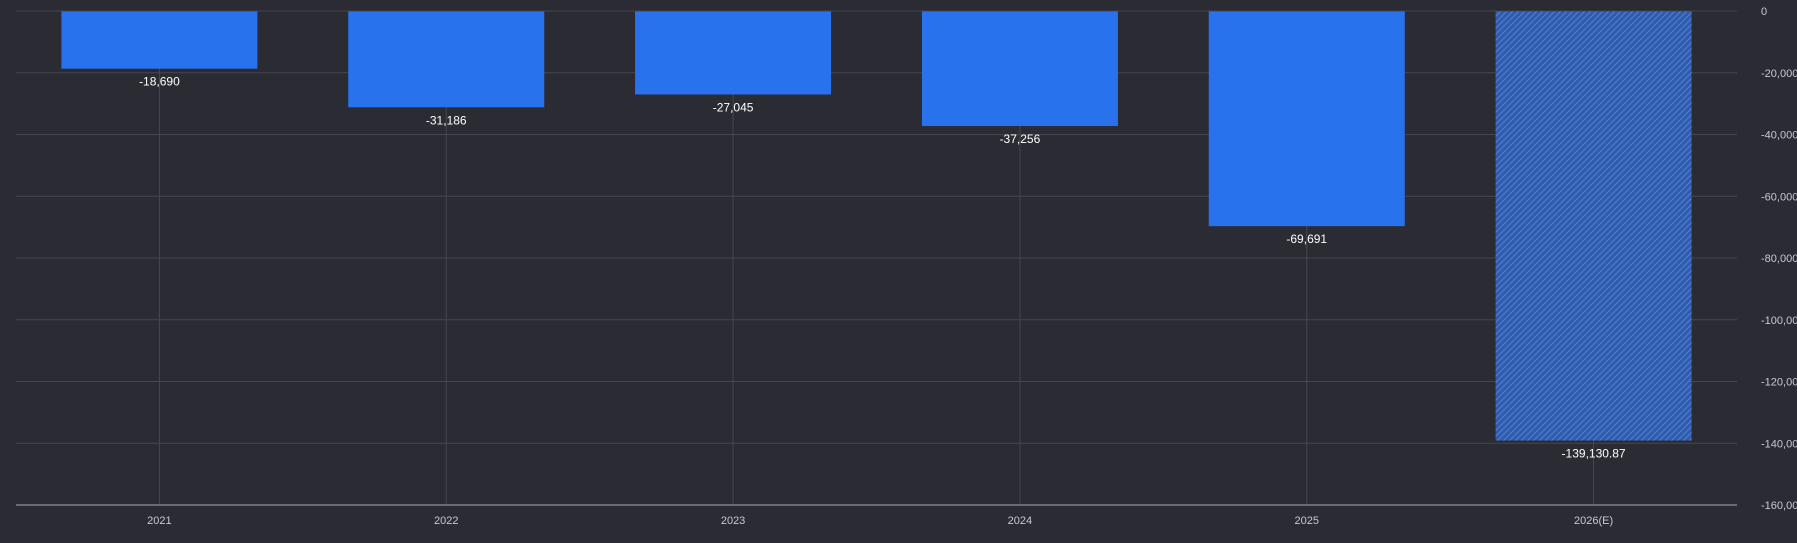 The image size is (1797, 543). I want to click on x-tick-label: 2025, so click(1307, 521).